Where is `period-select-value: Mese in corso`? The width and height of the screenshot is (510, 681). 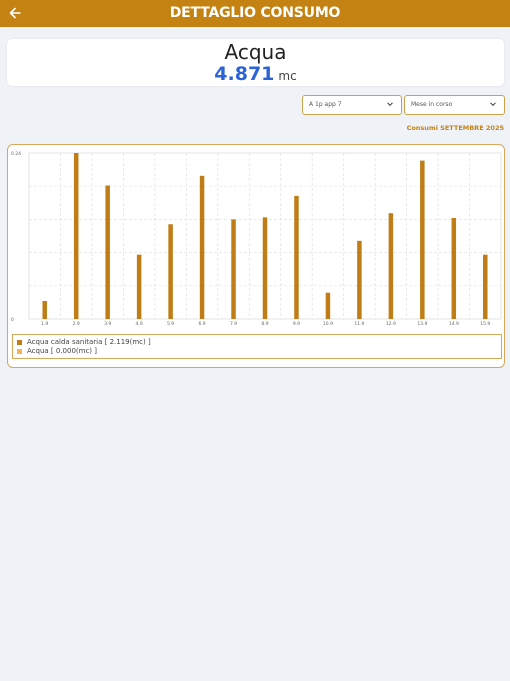 period-select-value: Mese in corso is located at coordinates (432, 104).